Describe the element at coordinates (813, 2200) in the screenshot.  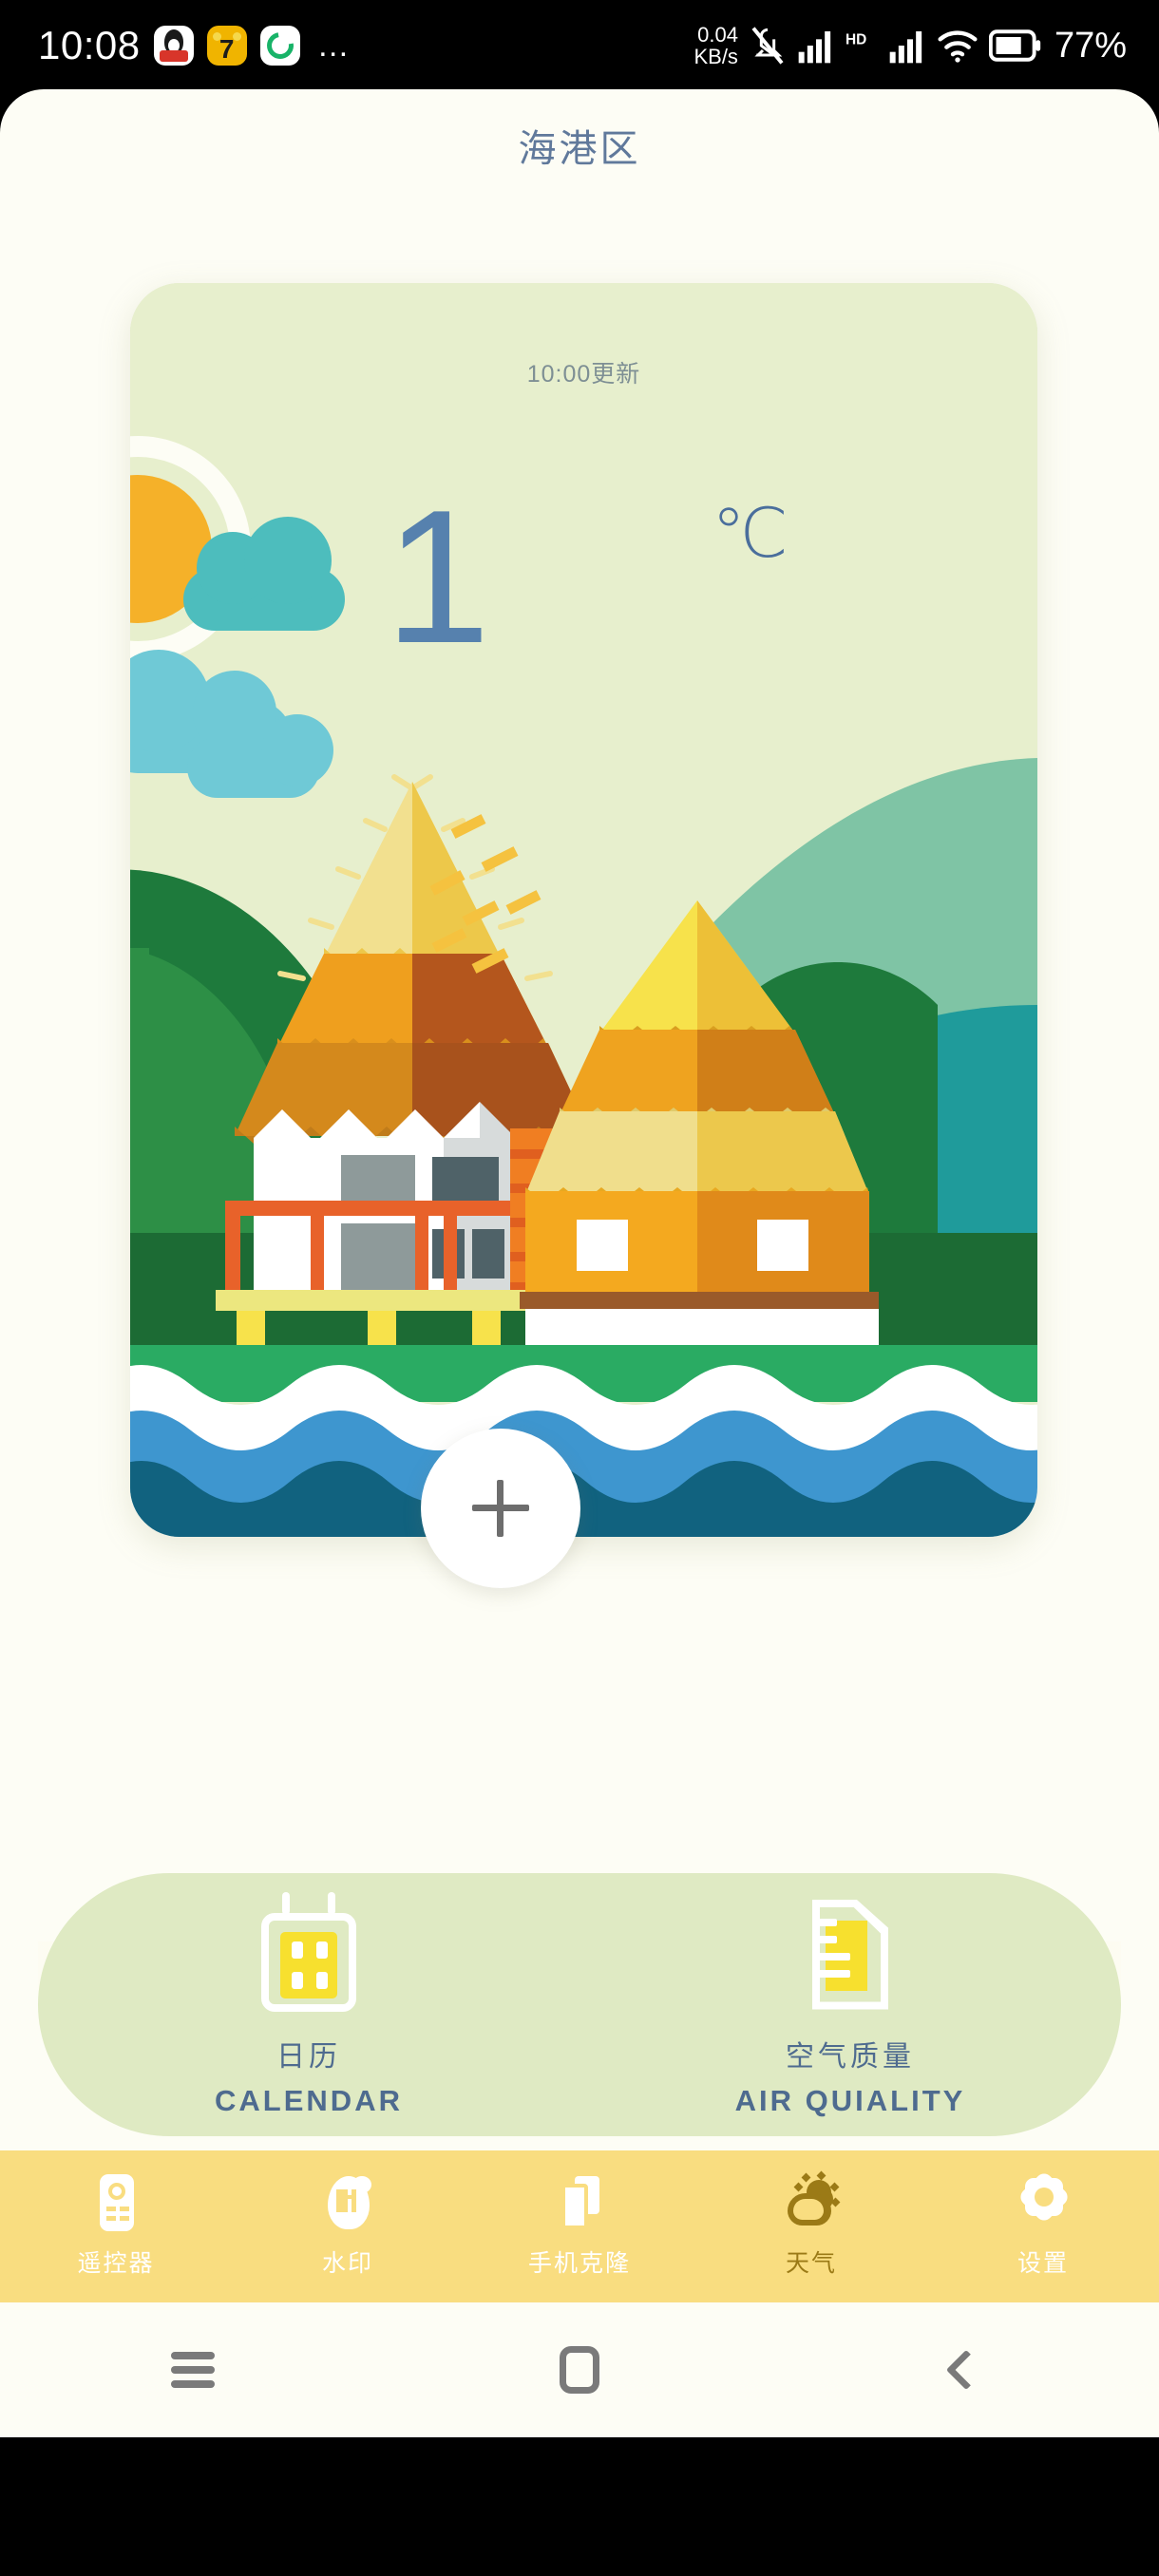
I see `weather-icon` at that location.